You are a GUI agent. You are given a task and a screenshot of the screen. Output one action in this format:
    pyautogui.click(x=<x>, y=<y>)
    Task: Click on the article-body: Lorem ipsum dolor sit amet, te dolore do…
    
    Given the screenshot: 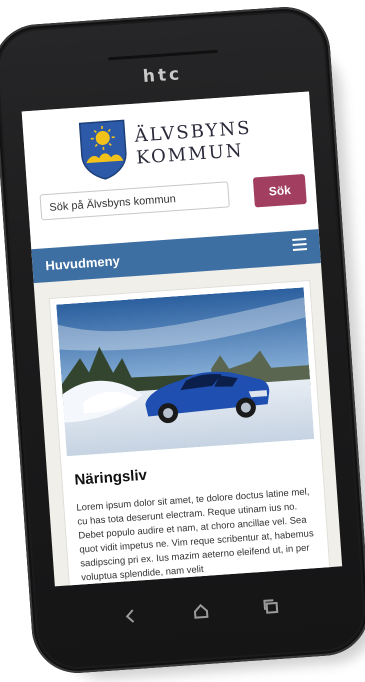 What is the action you would take?
    pyautogui.click(x=199, y=535)
    